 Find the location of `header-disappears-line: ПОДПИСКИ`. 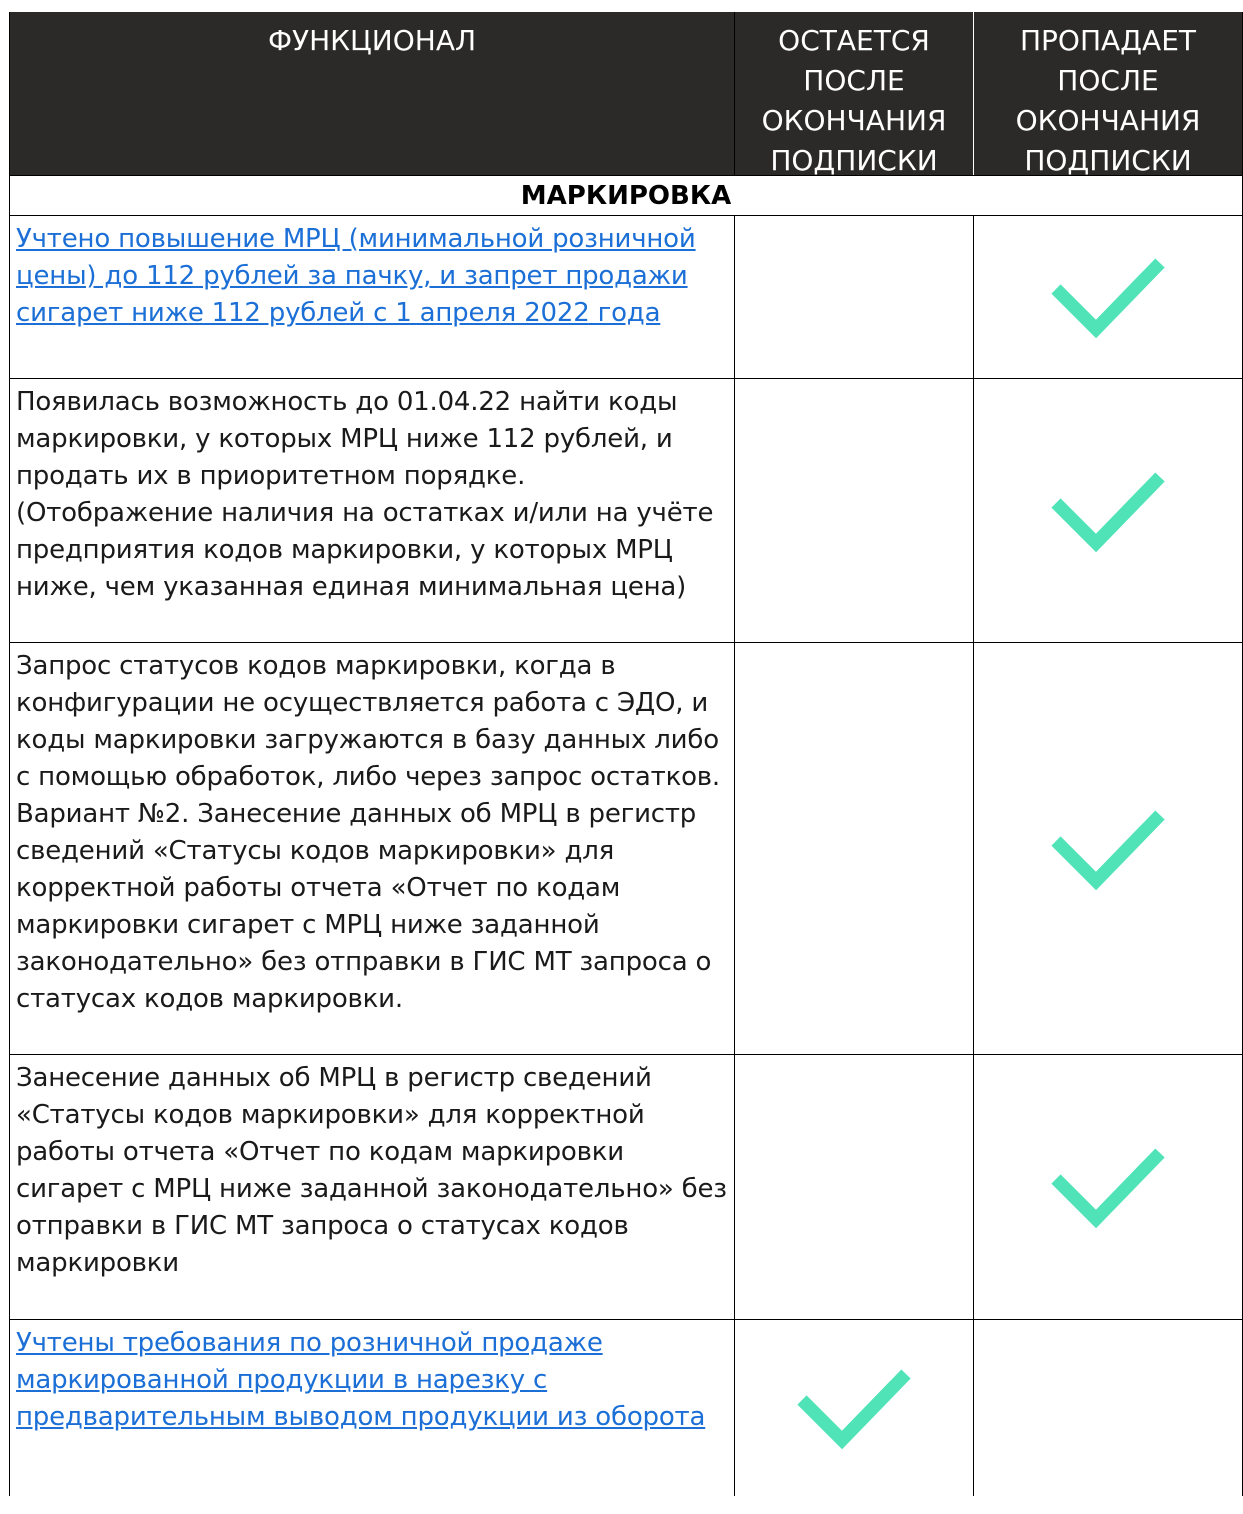

header-disappears-line: ПОДПИСКИ is located at coordinates (1108, 160).